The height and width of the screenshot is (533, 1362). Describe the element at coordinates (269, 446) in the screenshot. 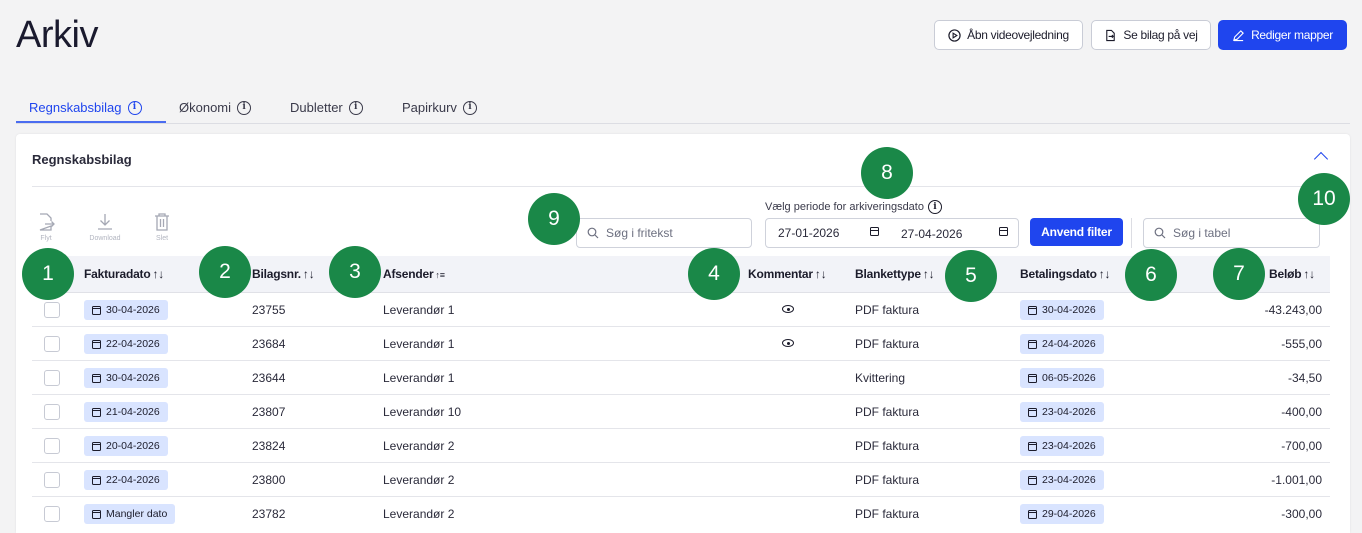

I see `voucher-no: 23824` at that location.